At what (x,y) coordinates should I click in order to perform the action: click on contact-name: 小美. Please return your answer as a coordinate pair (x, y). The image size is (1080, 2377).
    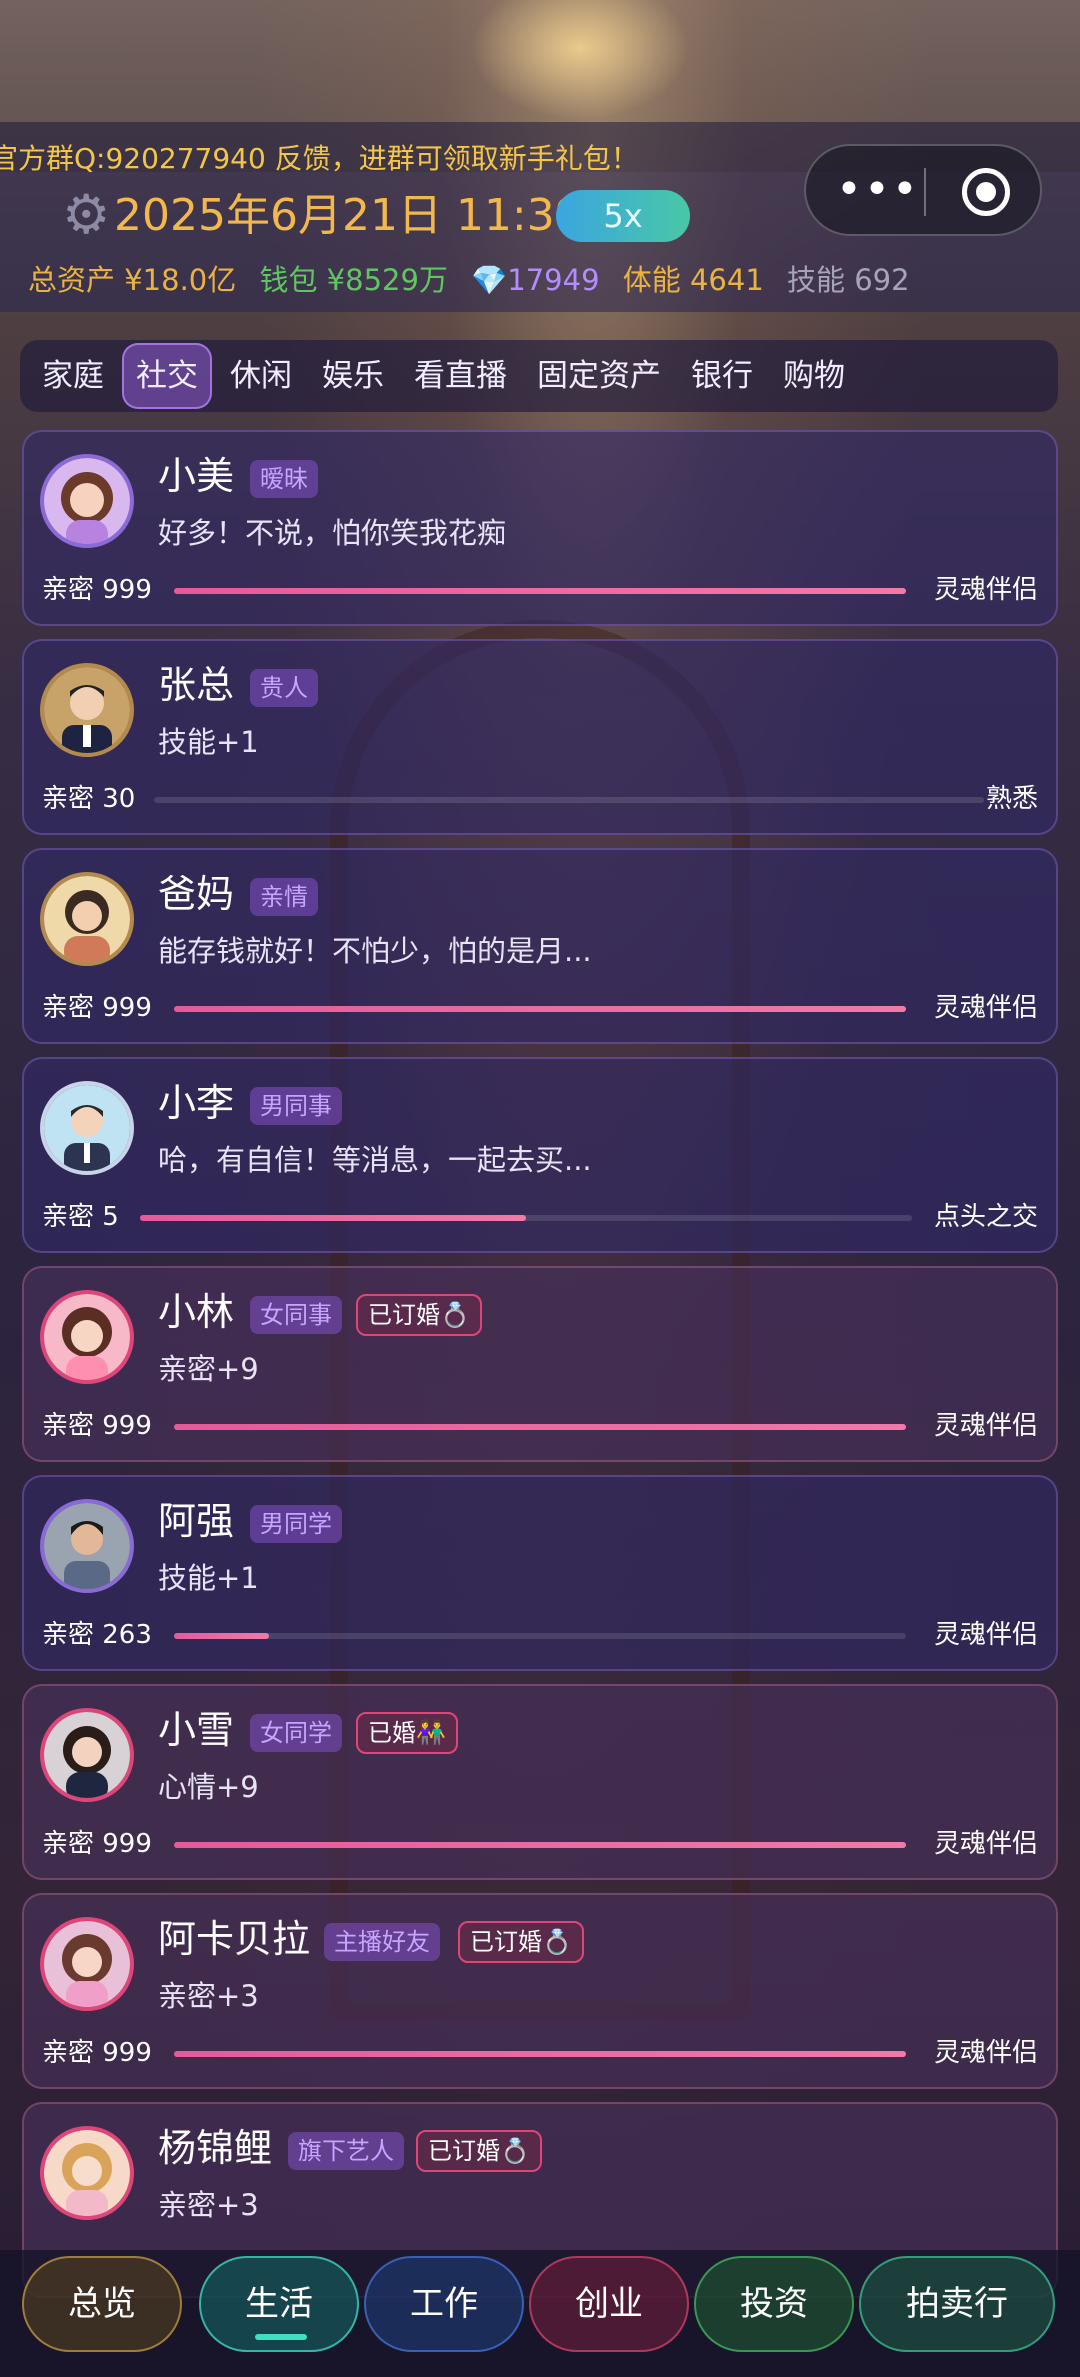
    Looking at the image, I should click on (196, 476).